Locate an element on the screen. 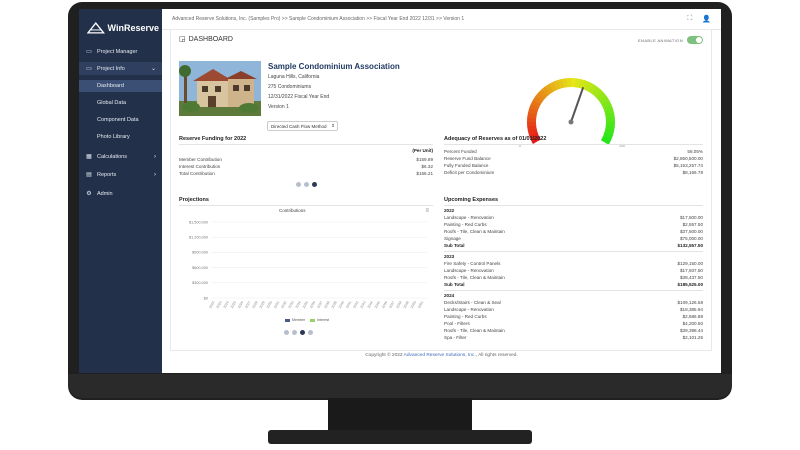 This screenshot has width=800, height=450. sidebar-item-project-manager: ▭ Project Manager is located at coordinates (120, 51).